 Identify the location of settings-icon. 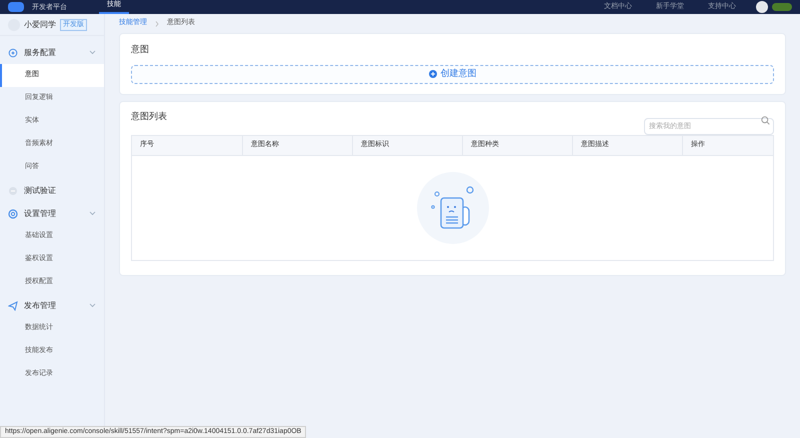
(13, 213).